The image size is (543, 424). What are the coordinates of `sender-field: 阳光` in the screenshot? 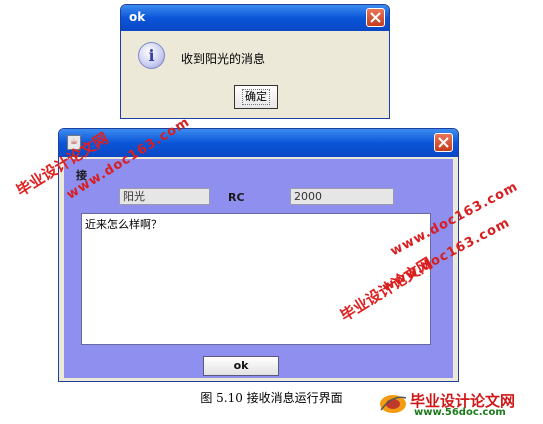 It's located at (164, 196).